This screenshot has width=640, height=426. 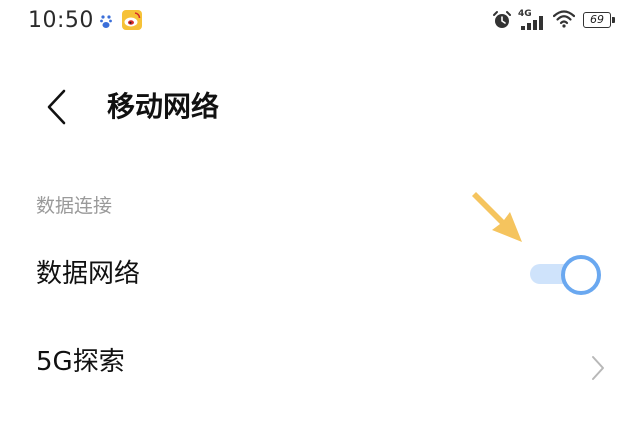 What do you see at coordinates (581, 275) in the screenshot?
I see `toggle-knob` at bounding box center [581, 275].